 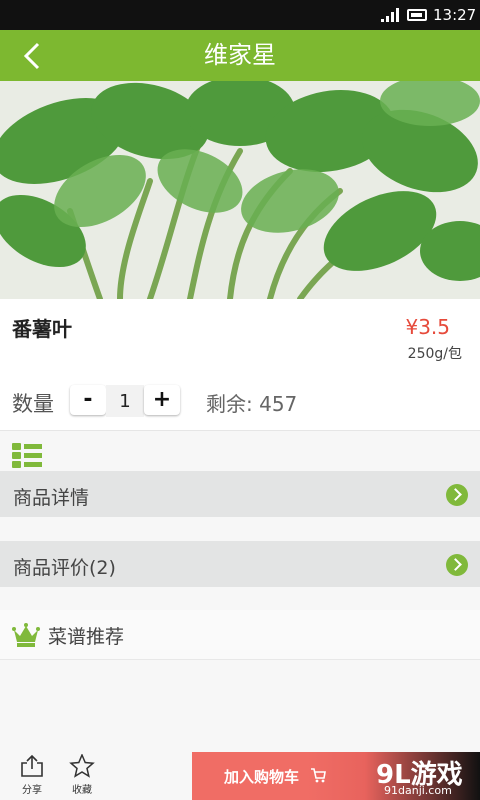 What do you see at coordinates (252, 404) in the screenshot?
I see `stock-remaining: 剩余: 457` at bounding box center [252, 404].